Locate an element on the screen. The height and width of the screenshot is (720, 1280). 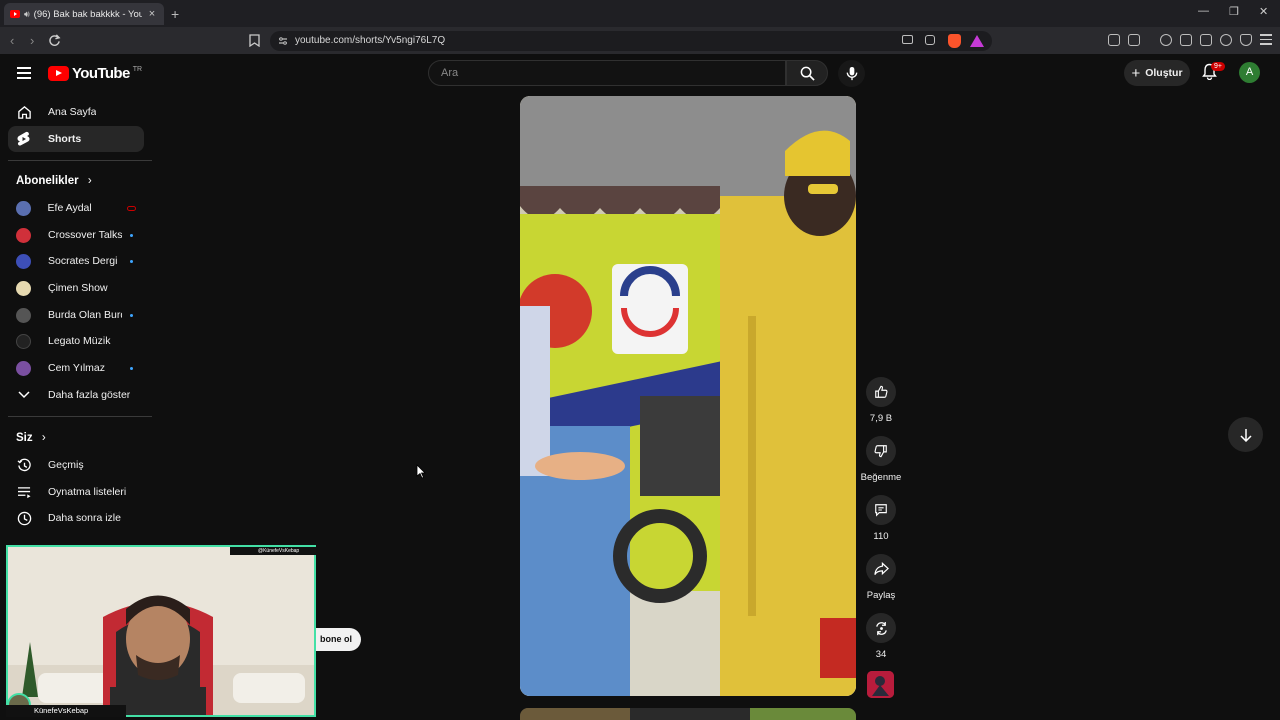
subscriptions-heading-text: Abonelikler is located at coordinates (47, 181).